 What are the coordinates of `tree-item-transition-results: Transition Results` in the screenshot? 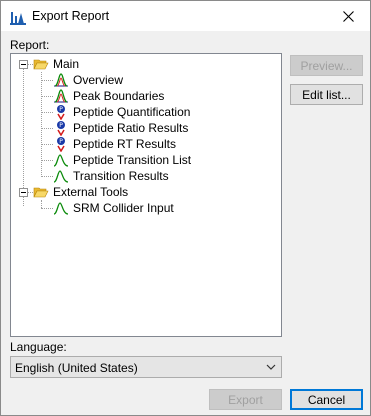 It's located at (111, 176).